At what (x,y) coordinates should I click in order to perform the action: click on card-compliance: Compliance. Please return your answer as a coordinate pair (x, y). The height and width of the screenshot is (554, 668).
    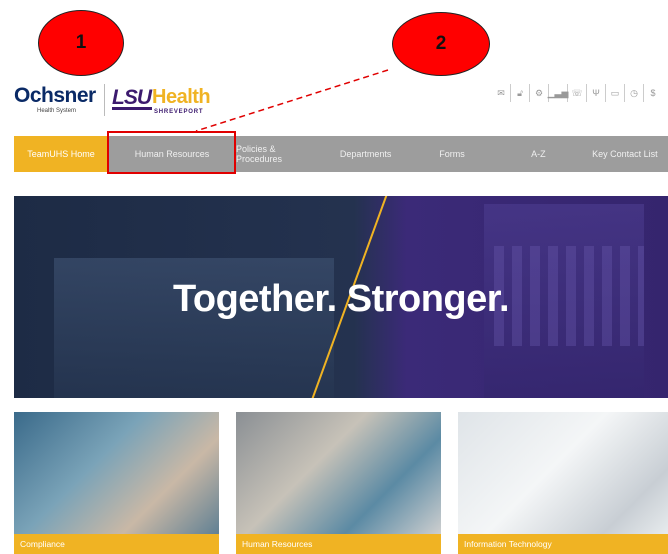
    Looking at the image, I should click on (116, 483).